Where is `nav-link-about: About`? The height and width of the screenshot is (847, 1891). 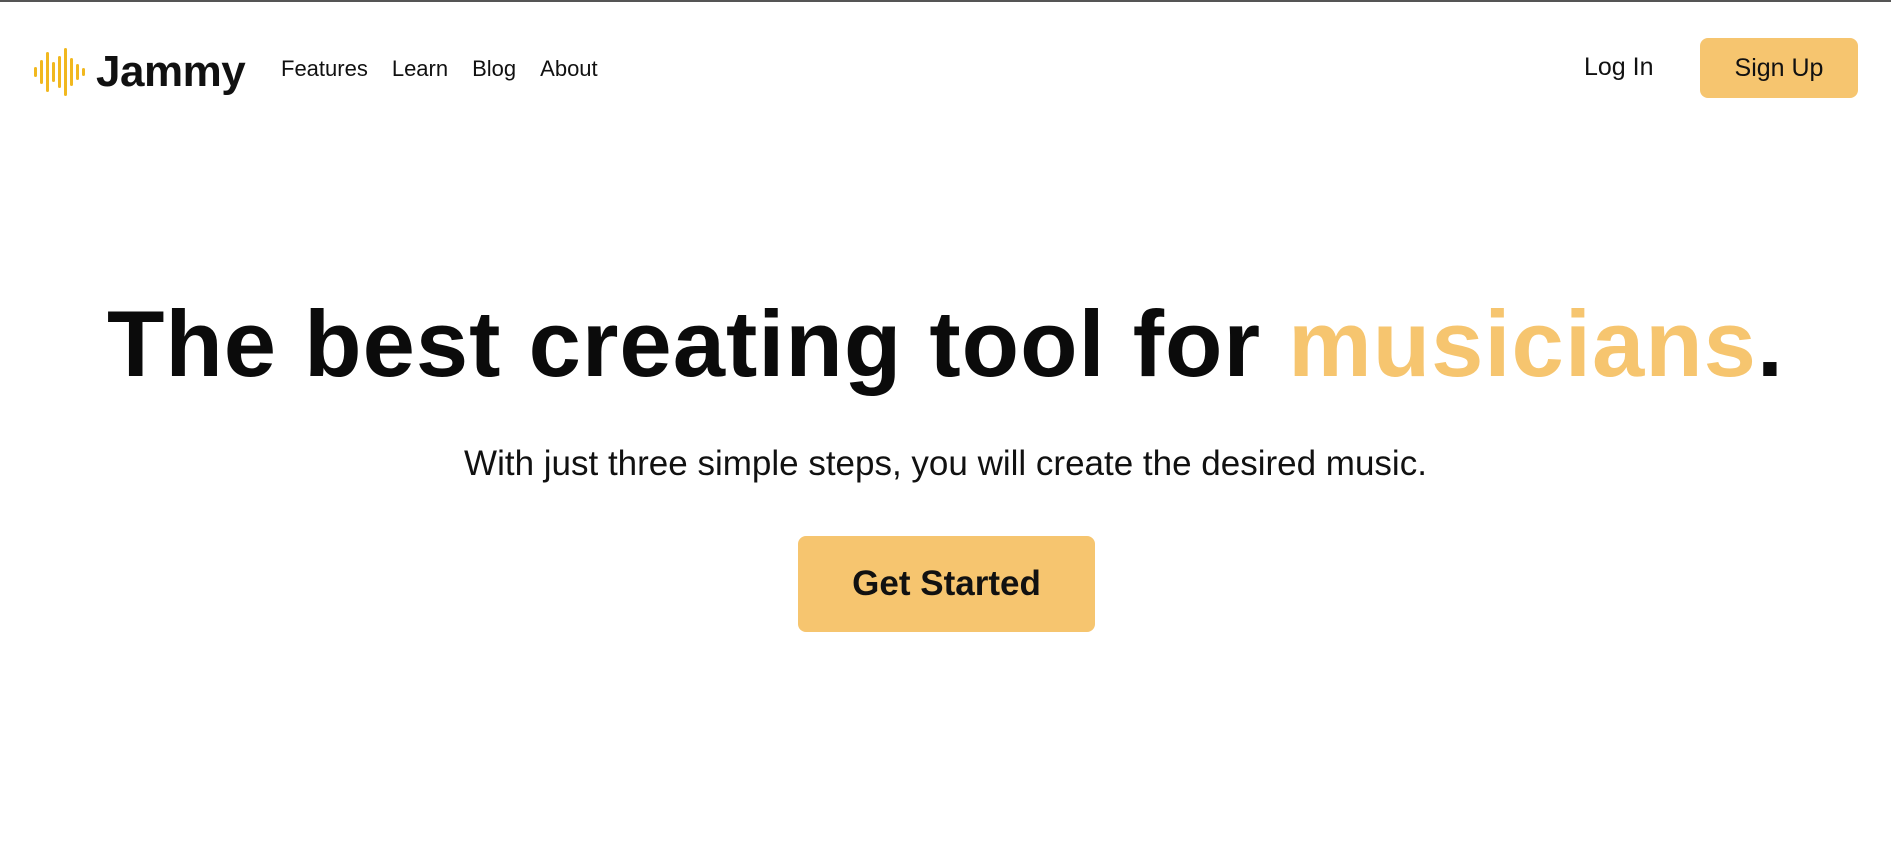
nav-link-about: About is located at coordinates (569, 69).